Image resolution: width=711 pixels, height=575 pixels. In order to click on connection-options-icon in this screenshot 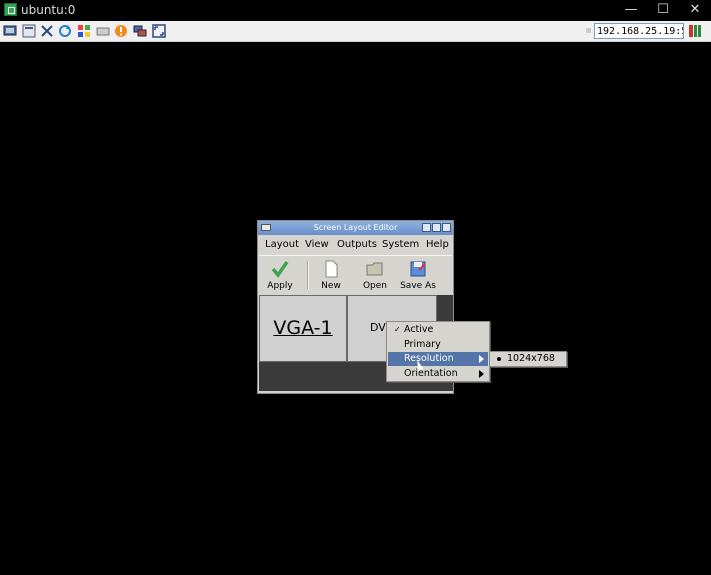, I will do `click(10, 31)`.